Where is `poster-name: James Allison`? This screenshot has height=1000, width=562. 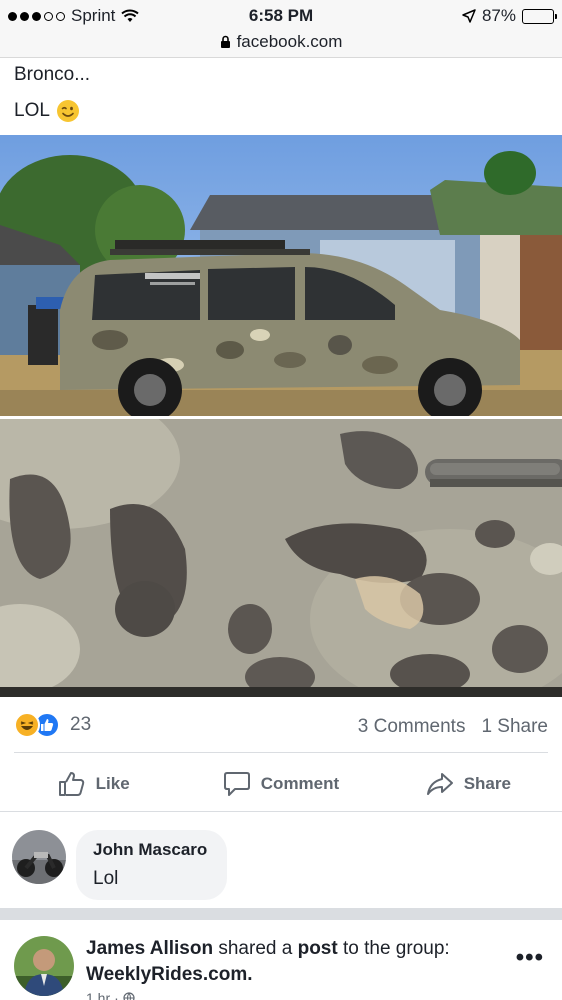 poster-name: James Allison is located at coordinates (149, 948).